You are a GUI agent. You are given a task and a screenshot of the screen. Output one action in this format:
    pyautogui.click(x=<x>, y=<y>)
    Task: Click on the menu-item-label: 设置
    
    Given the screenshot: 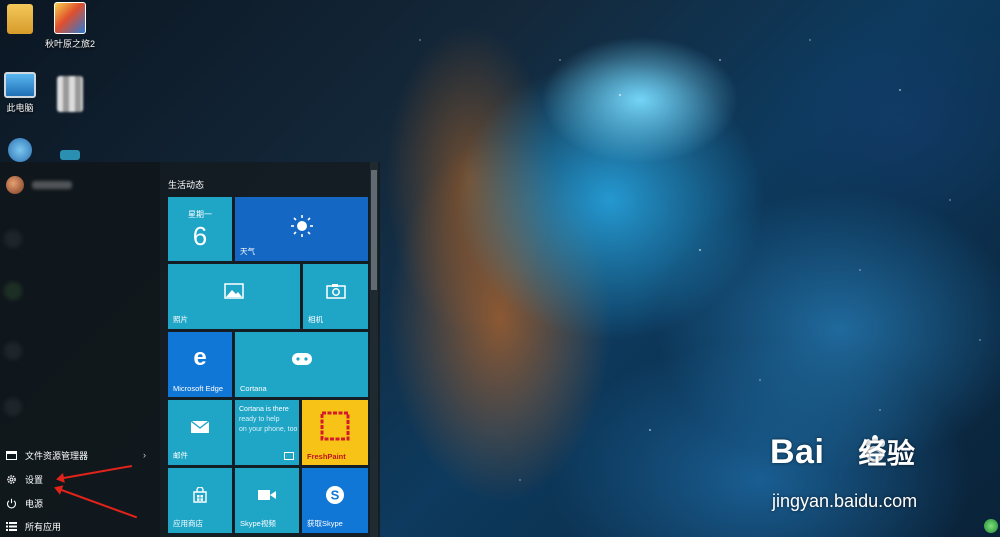 What is the action you would take?
    pyautogui.click(x=34, y=479)
    